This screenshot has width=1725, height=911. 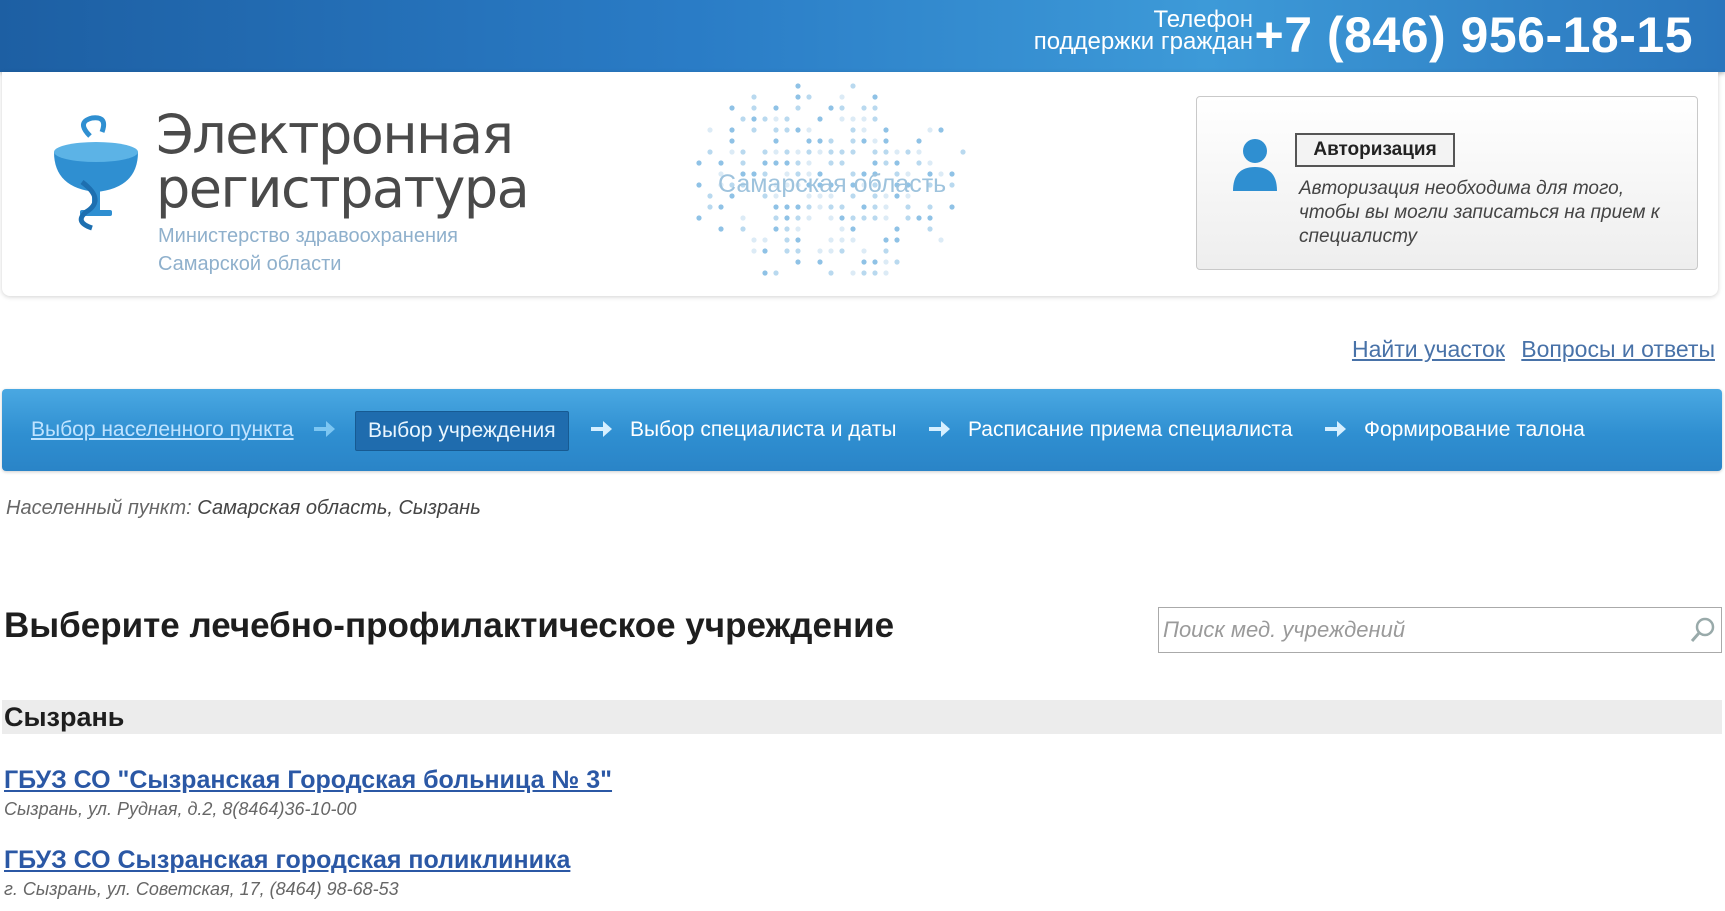 I want to click on locality-label: Населенный пункт:, so click(x=99, y=508).